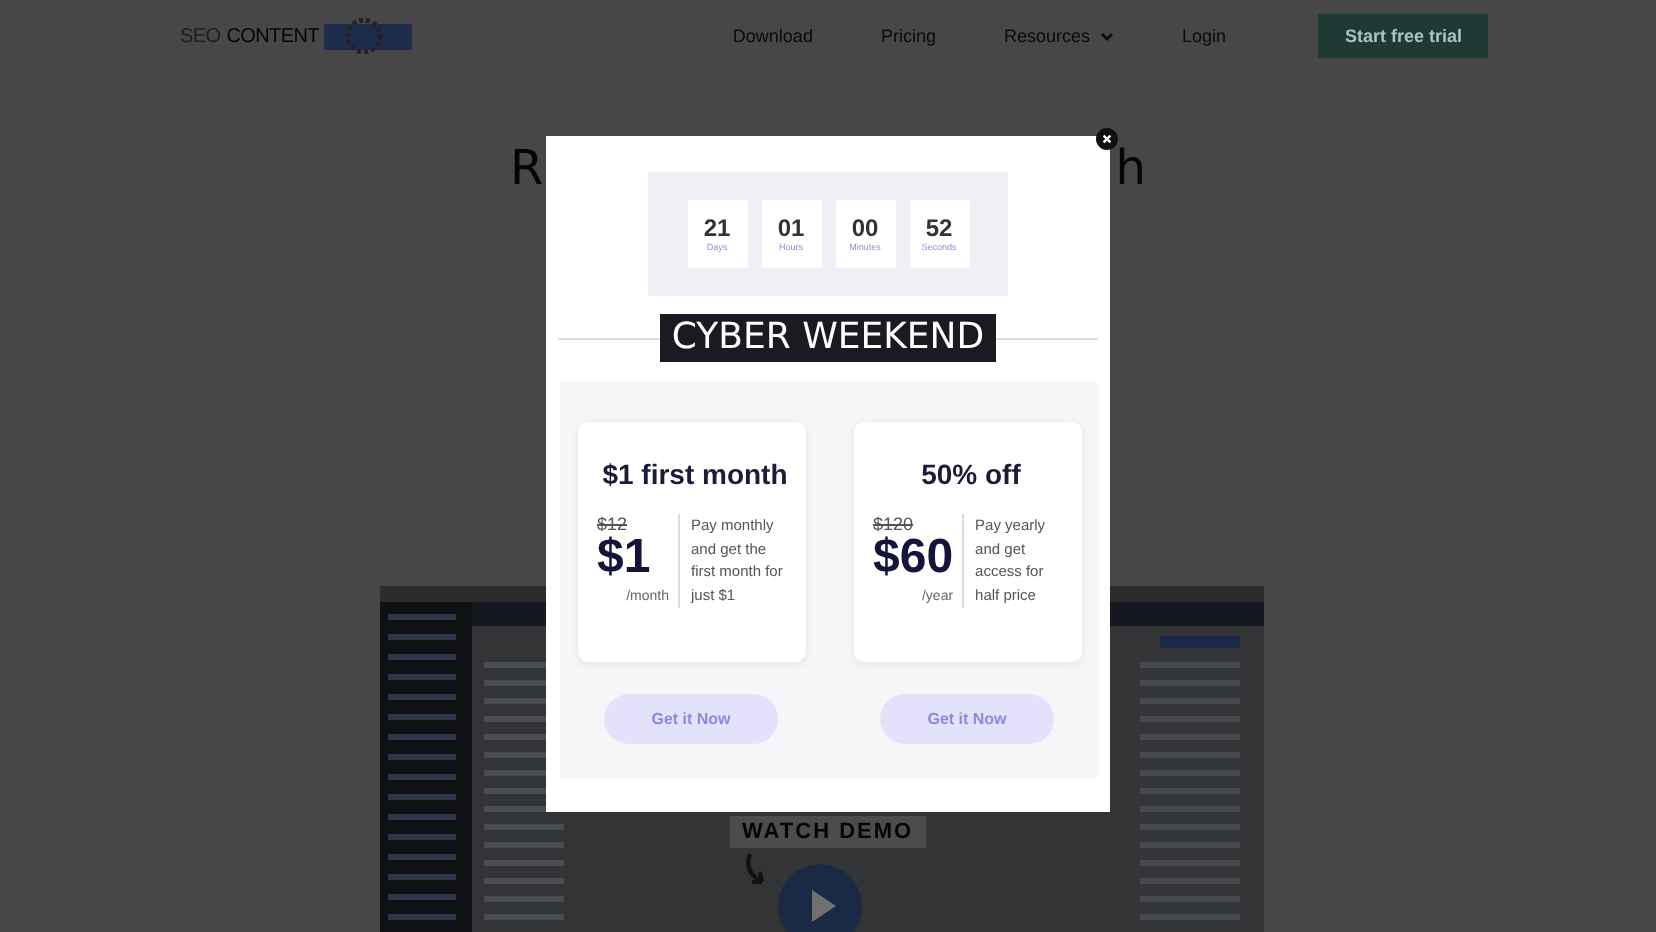 This screenshot has width=1656, height=932. I want to click on offer-price: $1, so click(625, 558).